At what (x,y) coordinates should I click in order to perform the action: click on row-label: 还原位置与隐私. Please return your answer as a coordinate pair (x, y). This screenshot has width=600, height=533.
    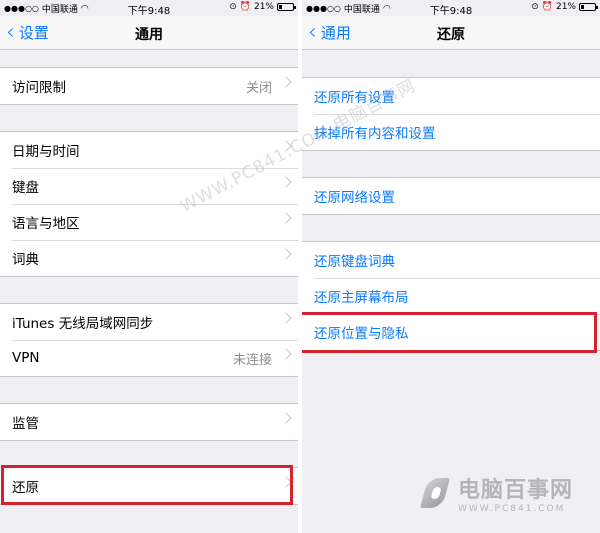
    Looking at the image, I should click on (361, 334).